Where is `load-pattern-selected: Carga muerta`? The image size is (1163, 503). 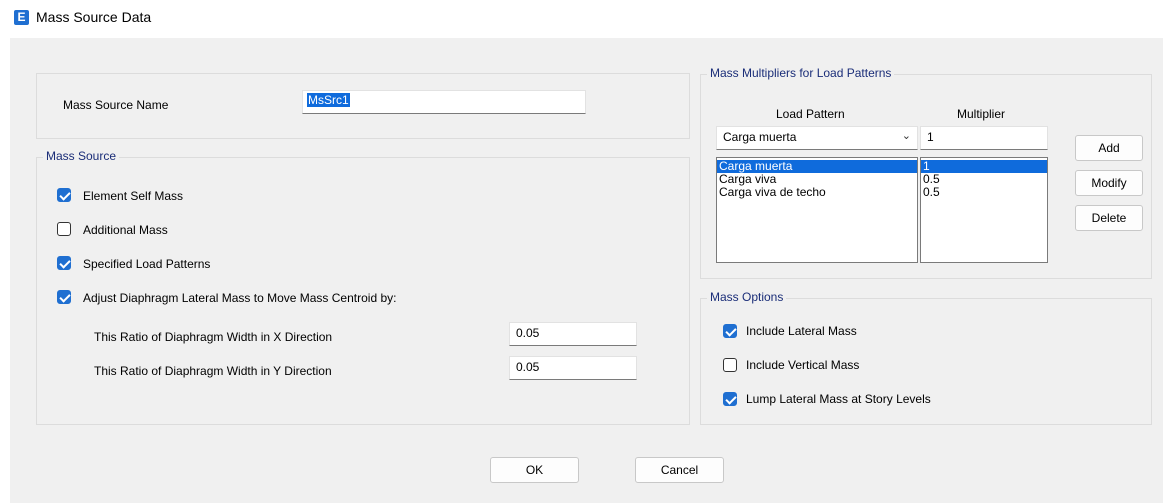 load-pattern-selected: Carga muerta is located at coordinates (760, 137).